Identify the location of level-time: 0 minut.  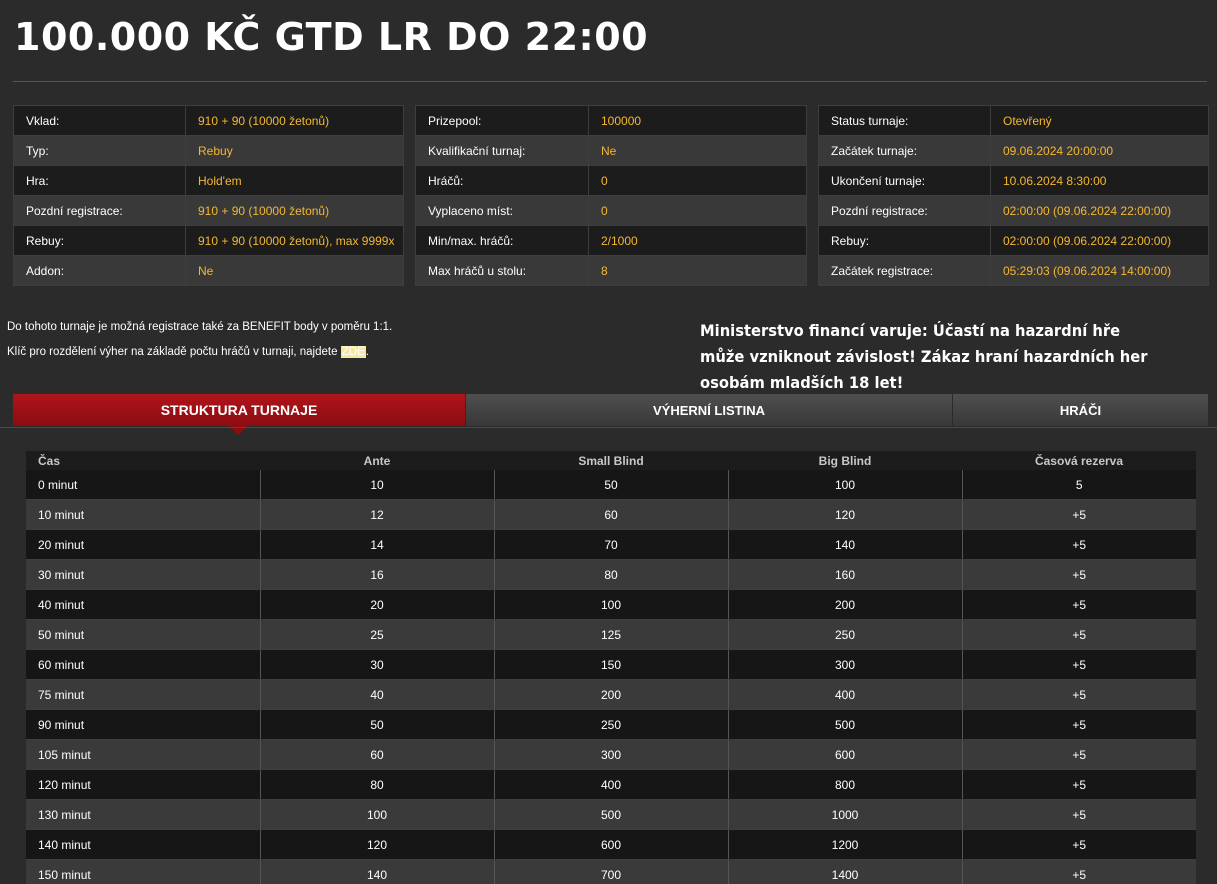
(143, 485).